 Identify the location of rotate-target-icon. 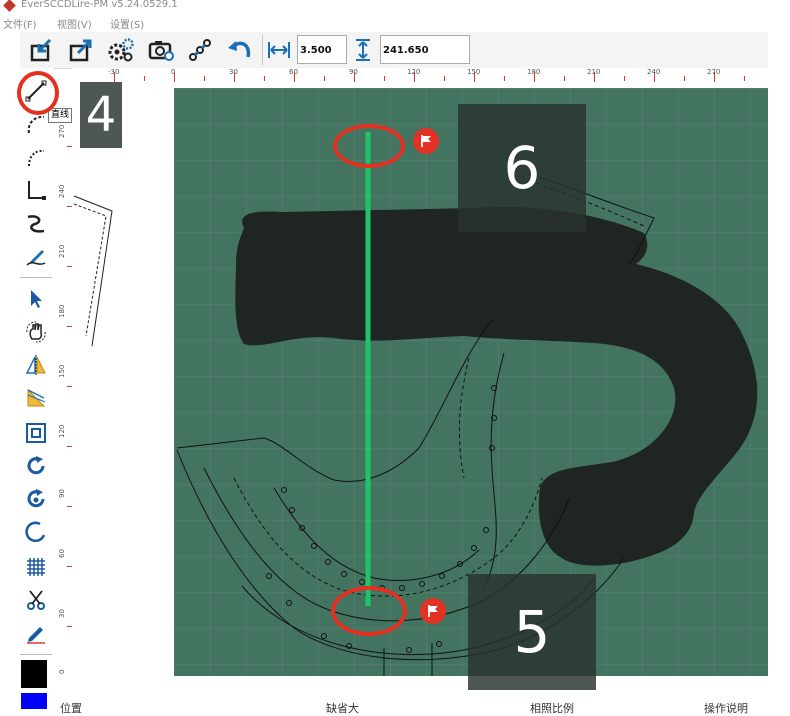
(36, 498).